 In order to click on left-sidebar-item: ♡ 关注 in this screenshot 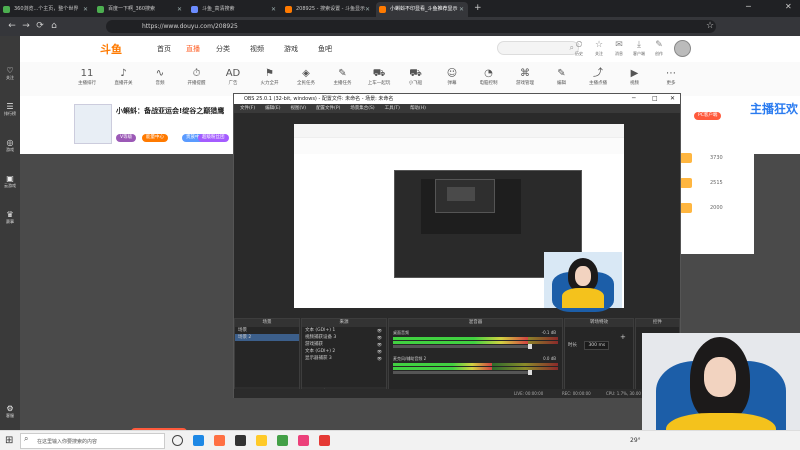, I will do `click(10, 73)`.